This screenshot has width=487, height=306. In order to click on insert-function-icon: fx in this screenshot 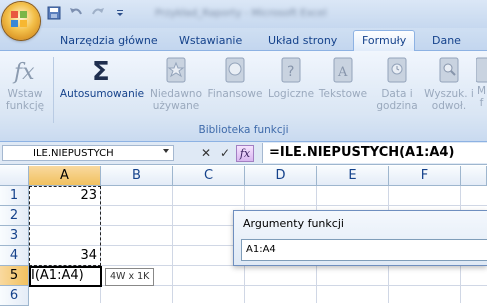, I will do `click(23, 72)`.